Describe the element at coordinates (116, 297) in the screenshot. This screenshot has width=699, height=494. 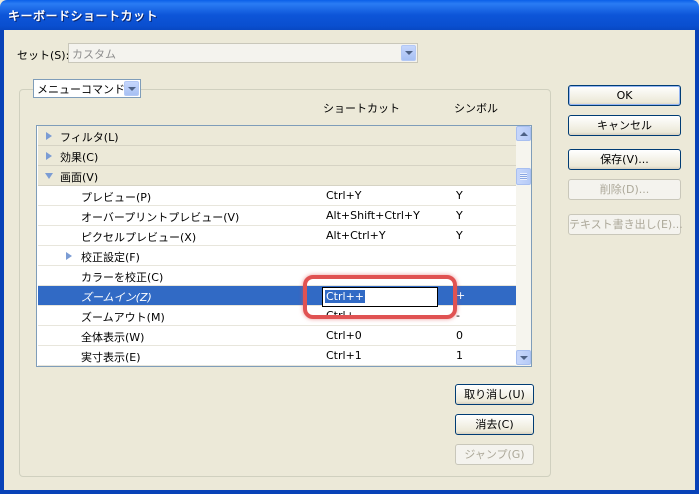
I see `list-item-label: ズームイン(Z)` at that location.